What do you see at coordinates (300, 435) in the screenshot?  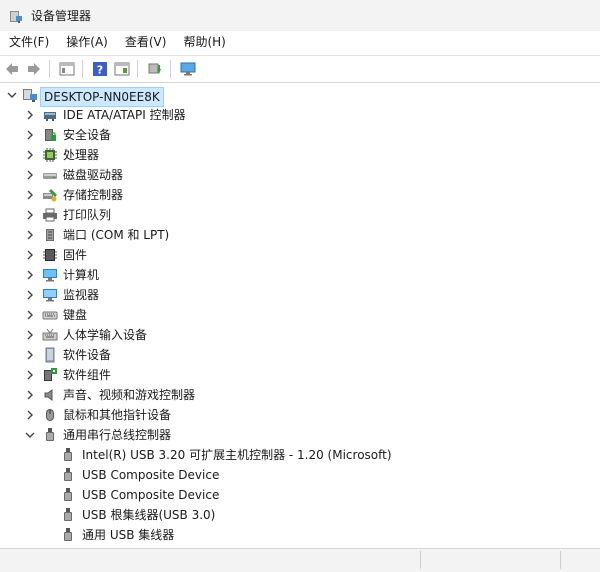 I see `tree-category-row: 通用串行总线控制器` at bounding box center [300, 435].